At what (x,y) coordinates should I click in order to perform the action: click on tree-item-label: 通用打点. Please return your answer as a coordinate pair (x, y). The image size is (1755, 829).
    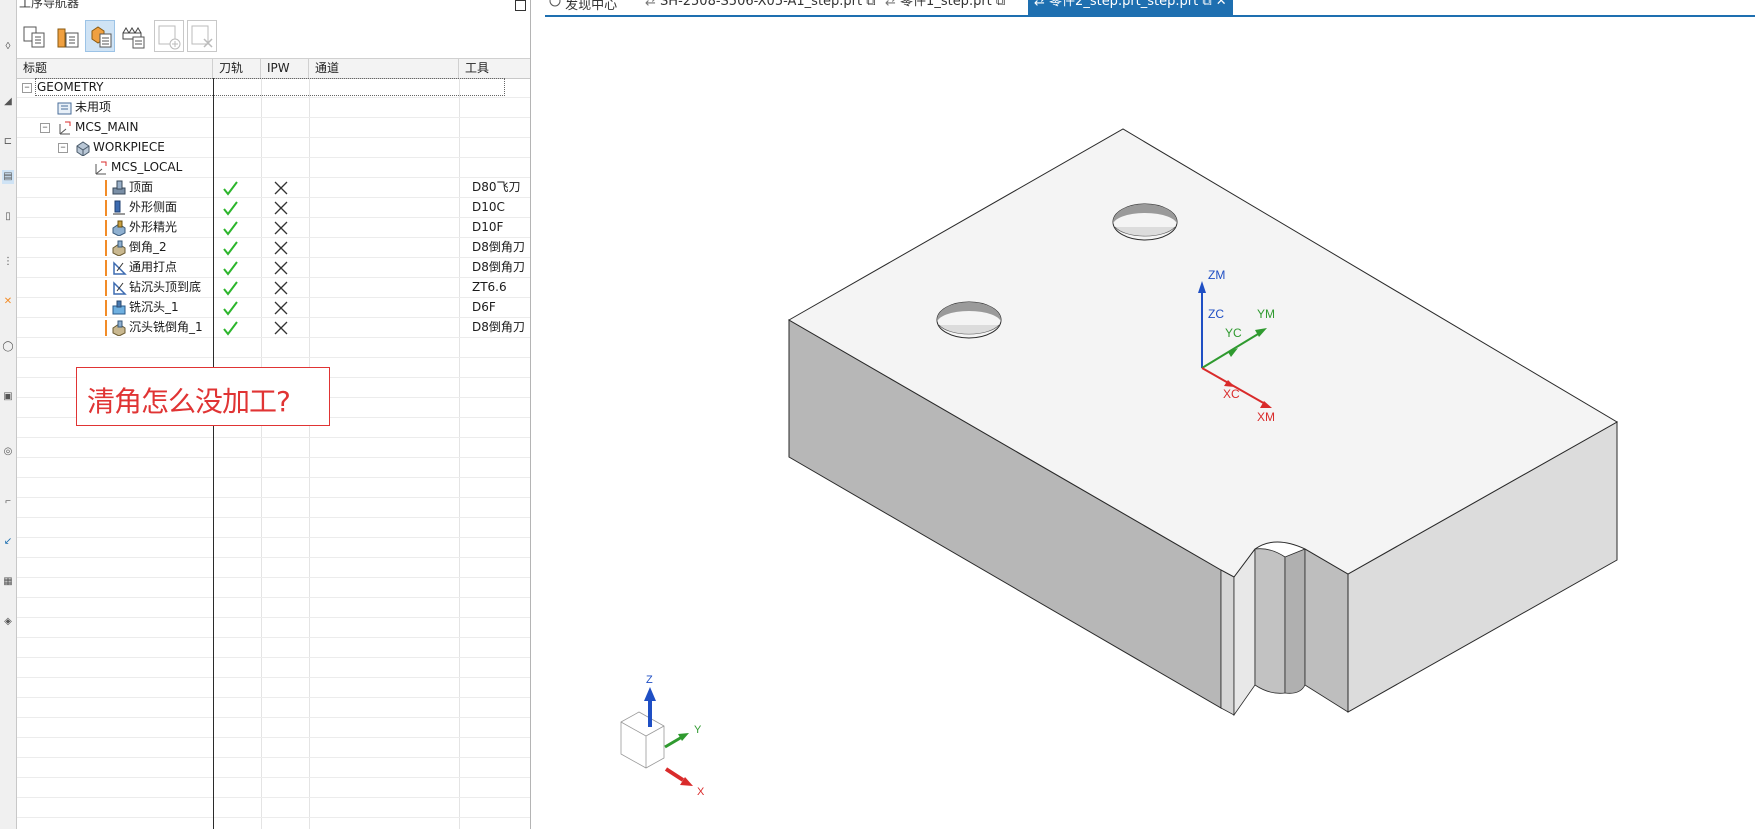
    Looking at the image, I should click on (153, 267).